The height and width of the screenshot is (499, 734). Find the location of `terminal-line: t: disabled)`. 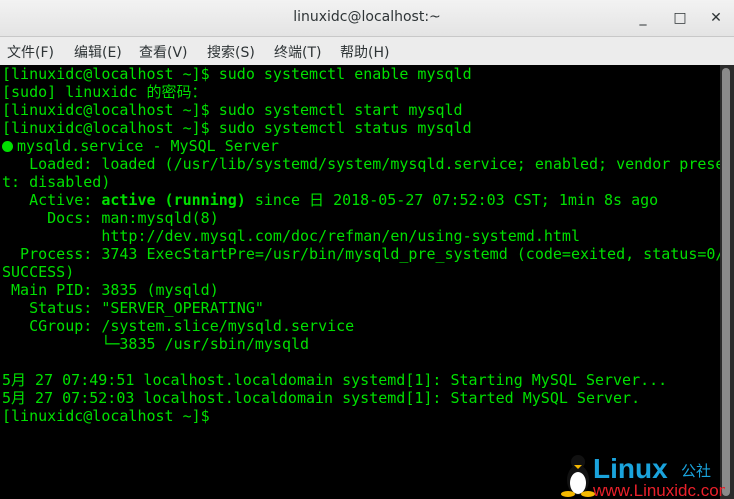

terminal-line: t: disabled) is located at coordinates (56, 182).